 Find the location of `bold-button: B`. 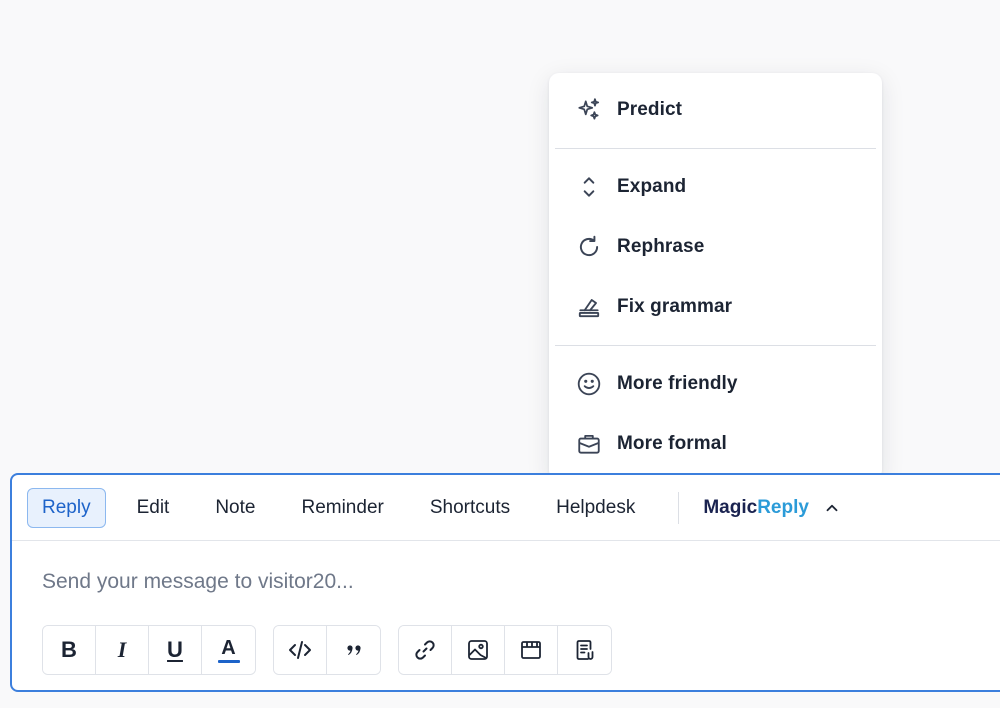

bold-button: B is located at coordinates (69, 650).